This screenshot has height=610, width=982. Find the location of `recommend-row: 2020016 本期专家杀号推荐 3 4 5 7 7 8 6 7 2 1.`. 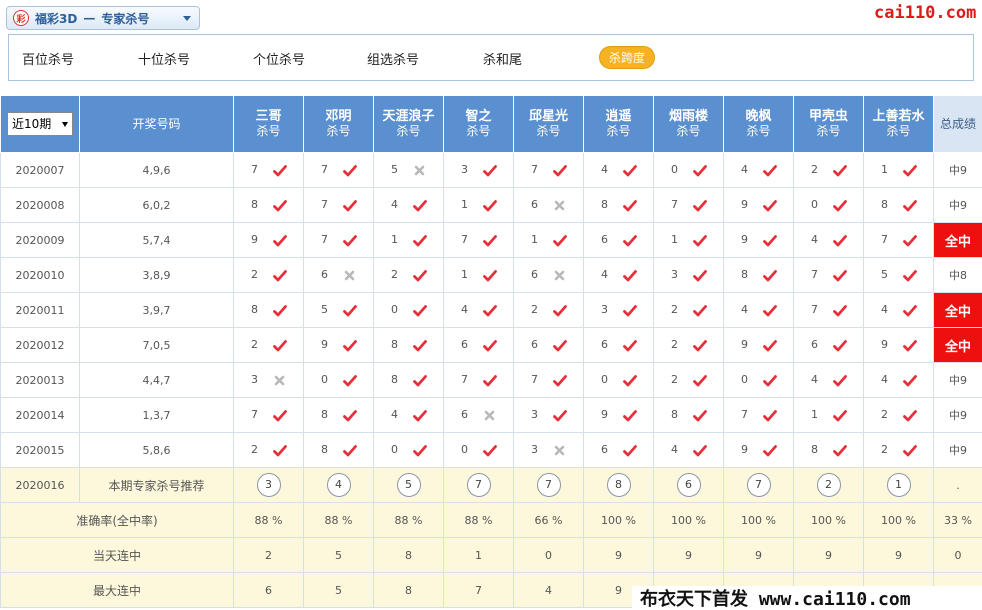

recommend-row: 2020016 本期专家杀号推荐 3 4 5 7 7 8 6 7 2 1. is located at coordinates (491, 485).